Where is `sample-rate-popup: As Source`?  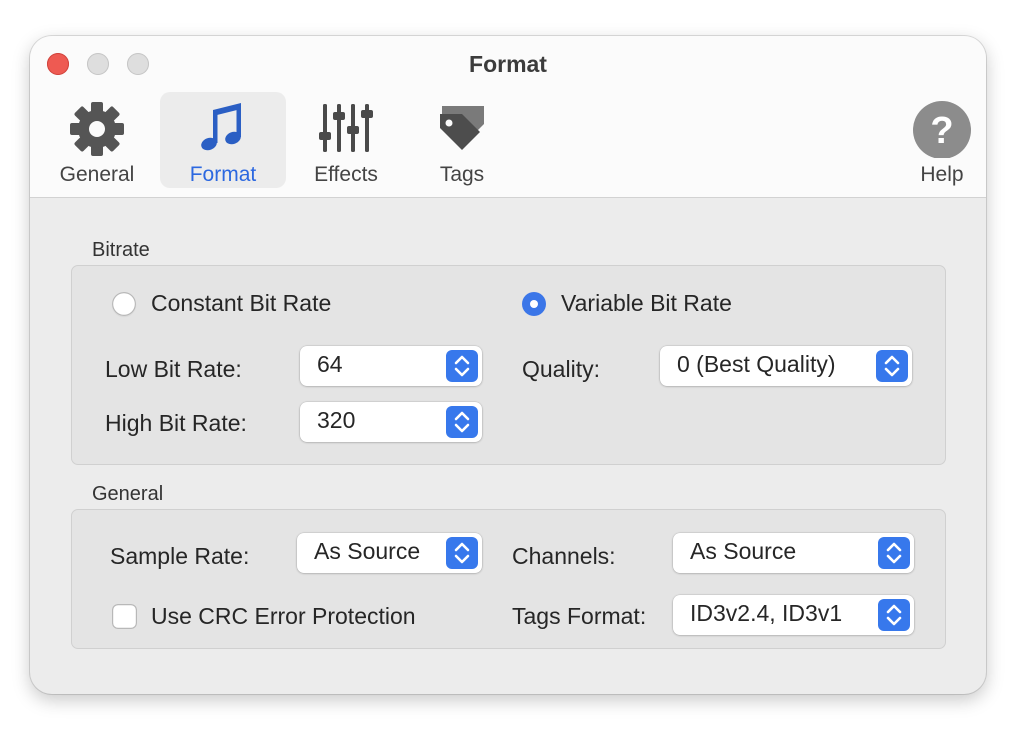
sample-rate-popup: As Source is located at coordinates (389, 553).